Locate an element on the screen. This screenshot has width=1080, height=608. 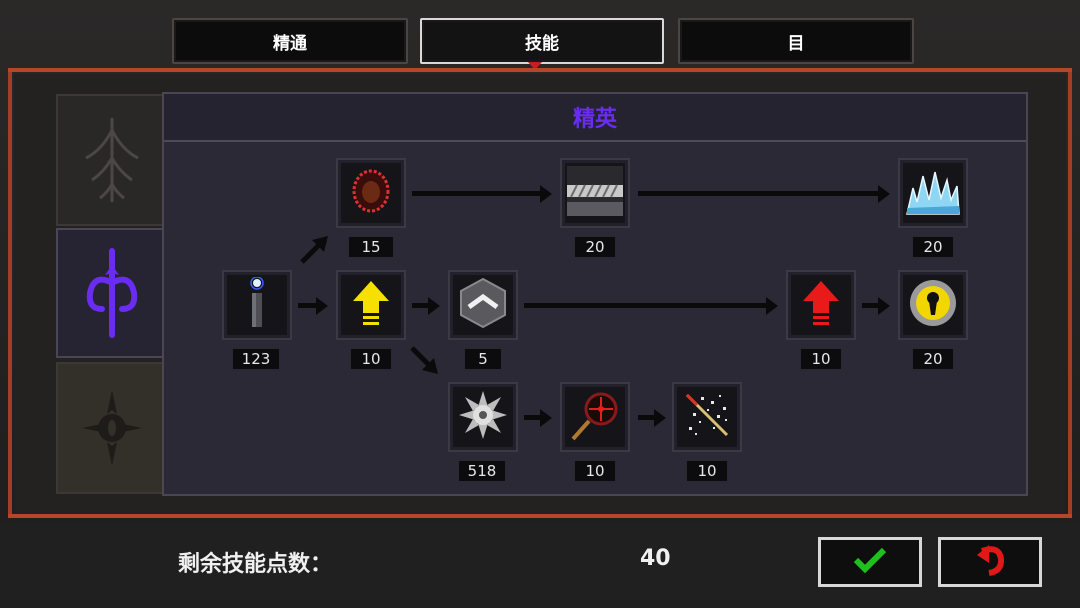
skill-node-crosshair is located at coordinates (595, 417).